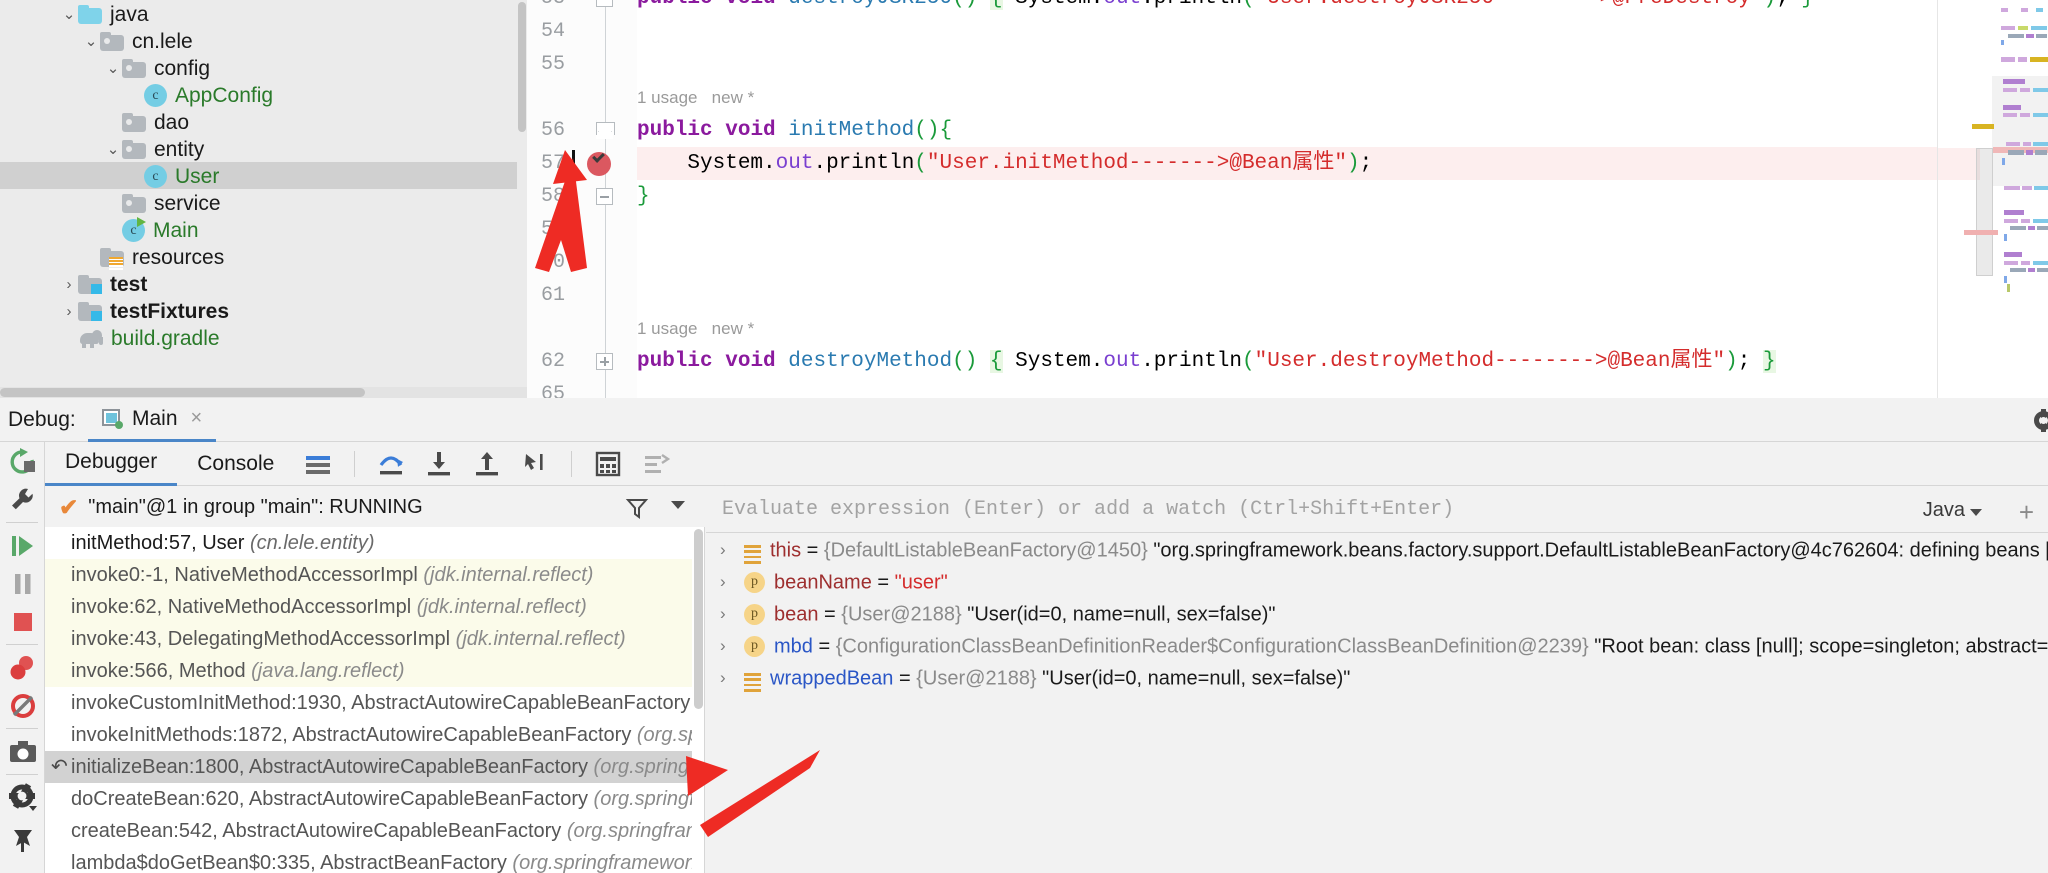 This screenshot has height=873, width=2048. Describe the element at coordinates (1046, 464) in the screenshot. I see `debug-tab-strip: Debugger Console` at that location.